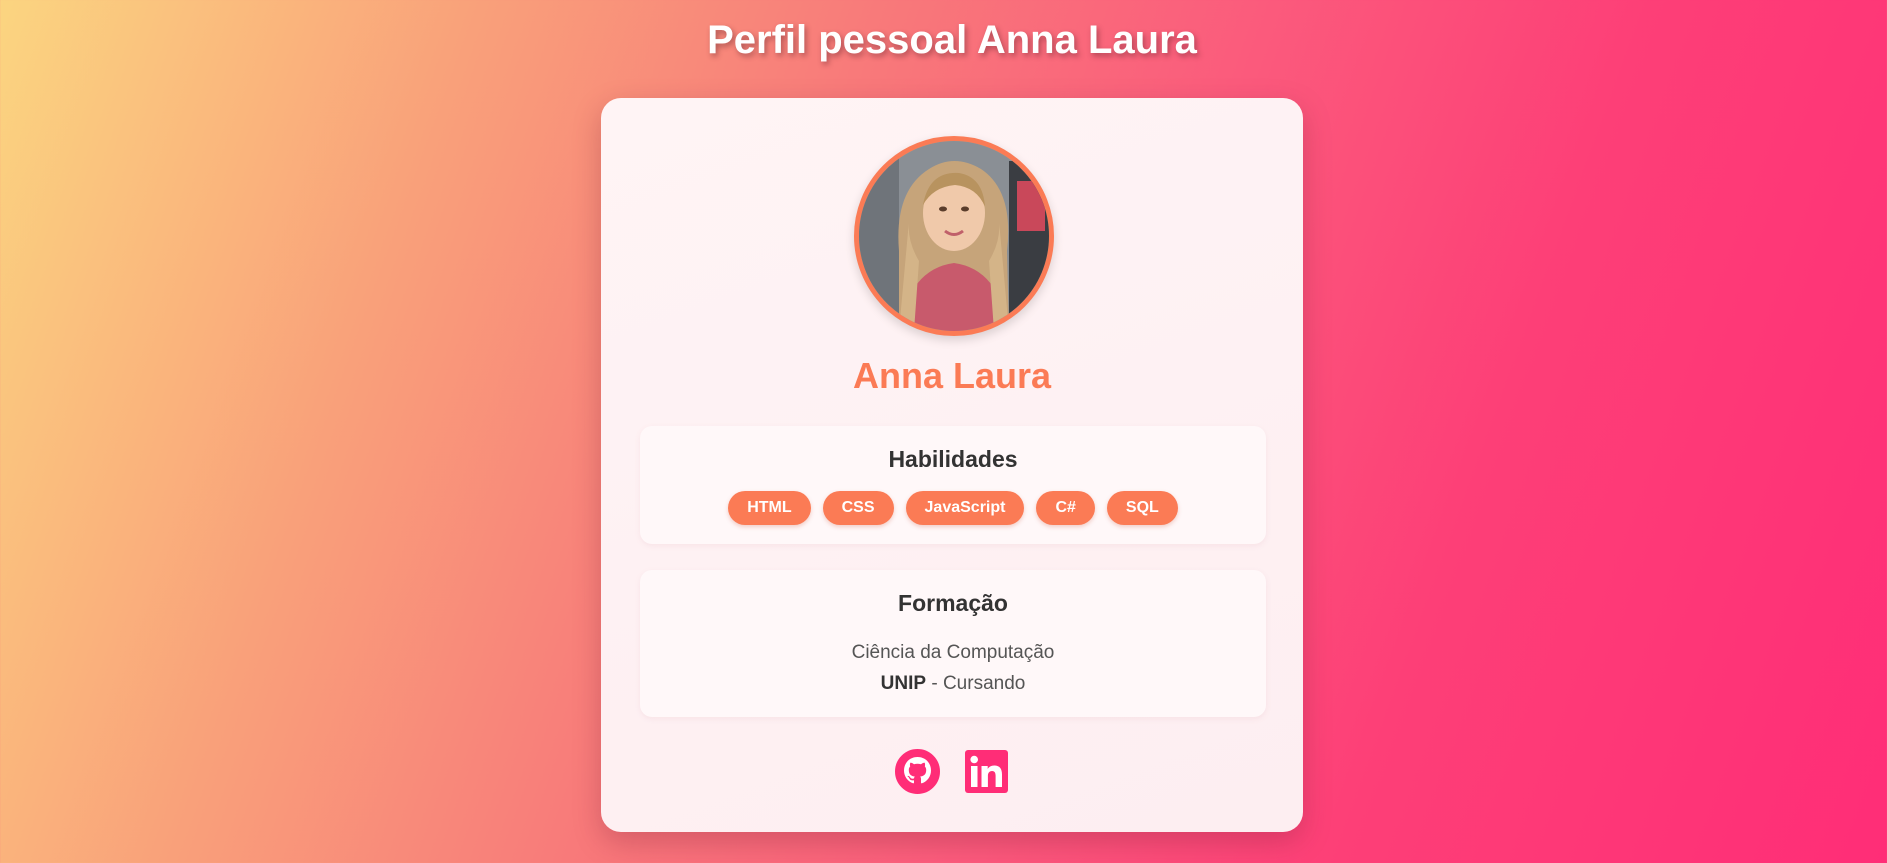 The width and height of the screenshot is (1887, 863). Describe the element at coordinates (978, 683) in the screenshot. I see `education-status: - Cursando` at that location.